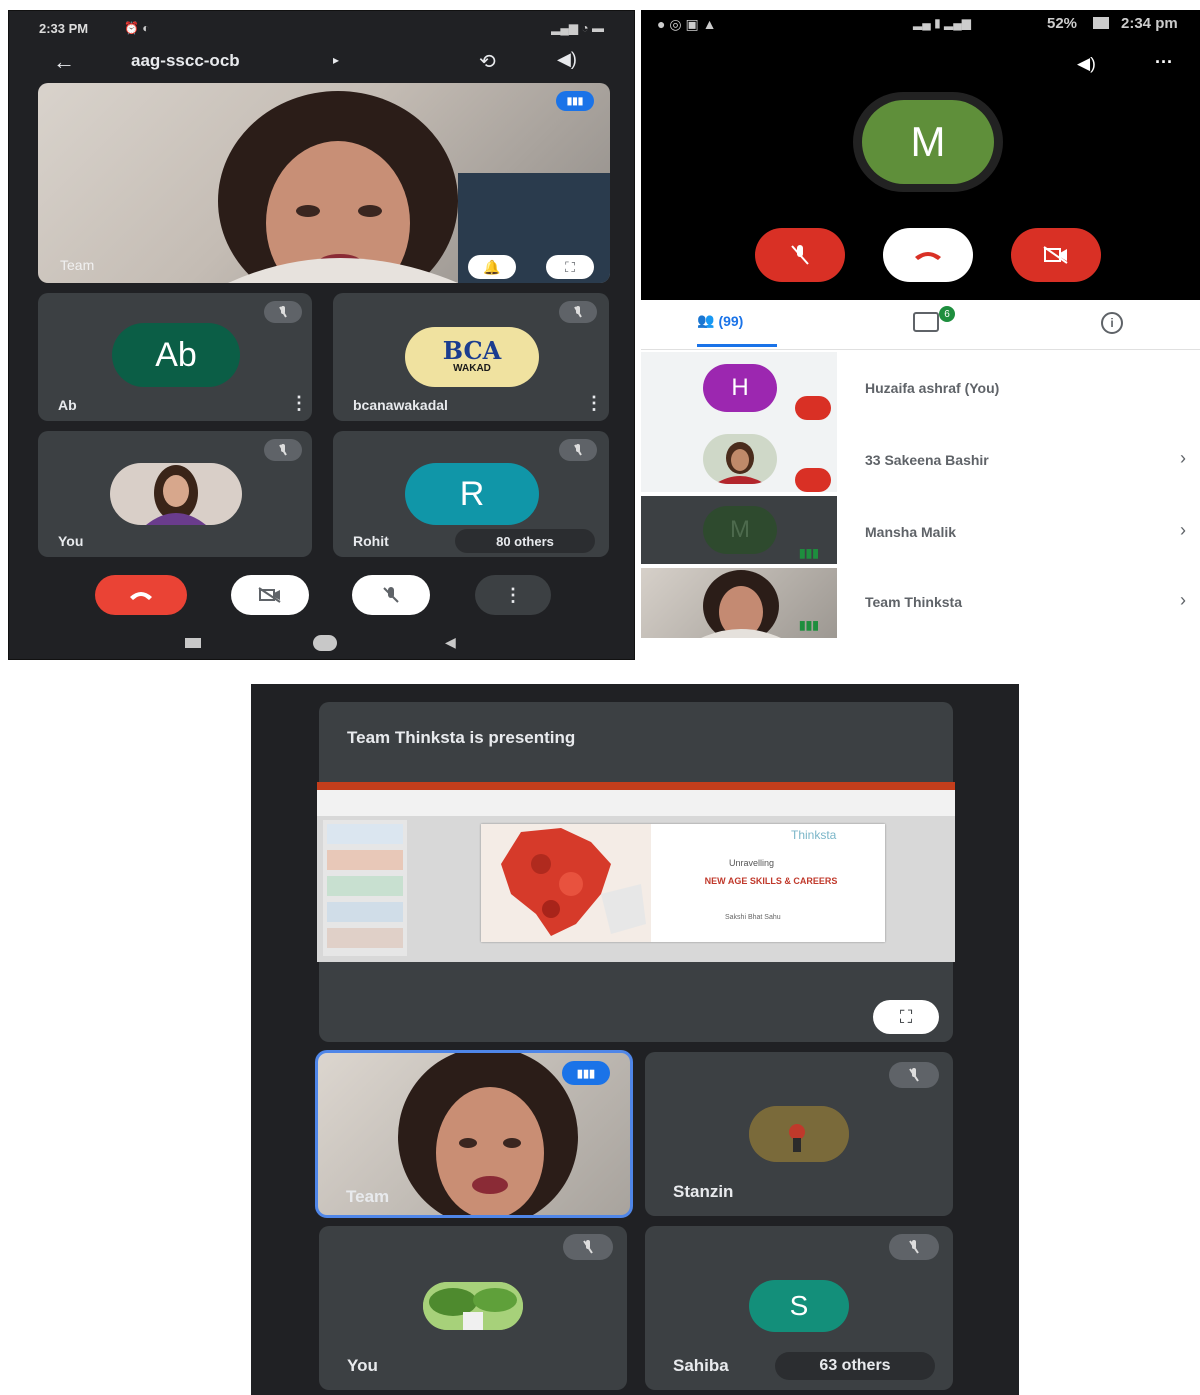  I want to click on slide-presenter: Sakshi Bhat Sahu, so click(753, 917).